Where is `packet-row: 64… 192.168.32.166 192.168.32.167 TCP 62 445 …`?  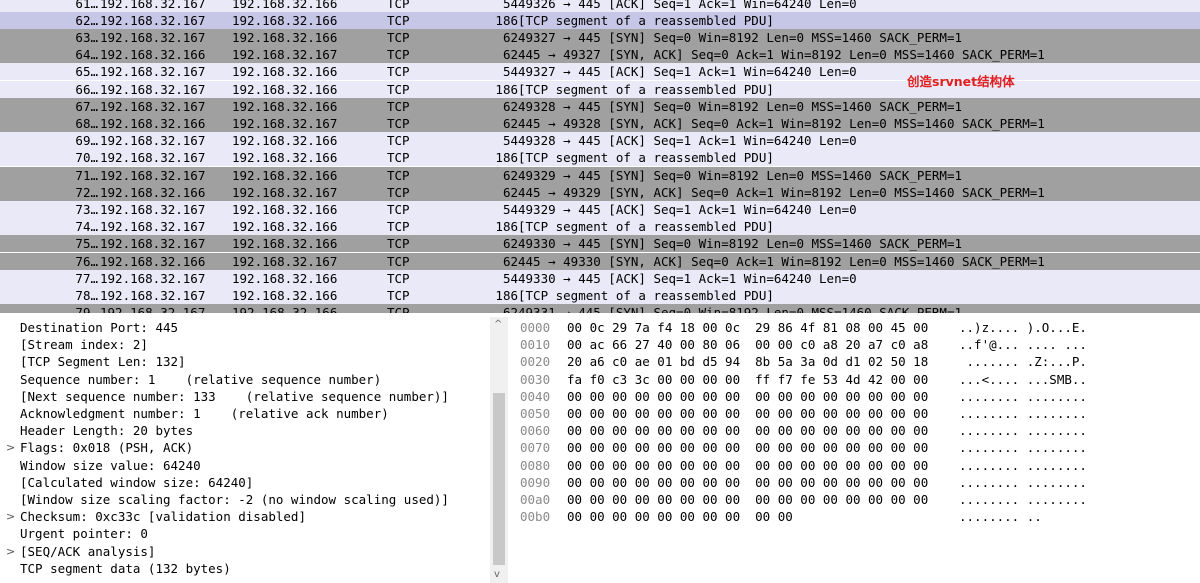
packet-row: 64… 192.168.32.166 192.168.32.167 TCP 62 445 … is located at coordinates (600, 55).